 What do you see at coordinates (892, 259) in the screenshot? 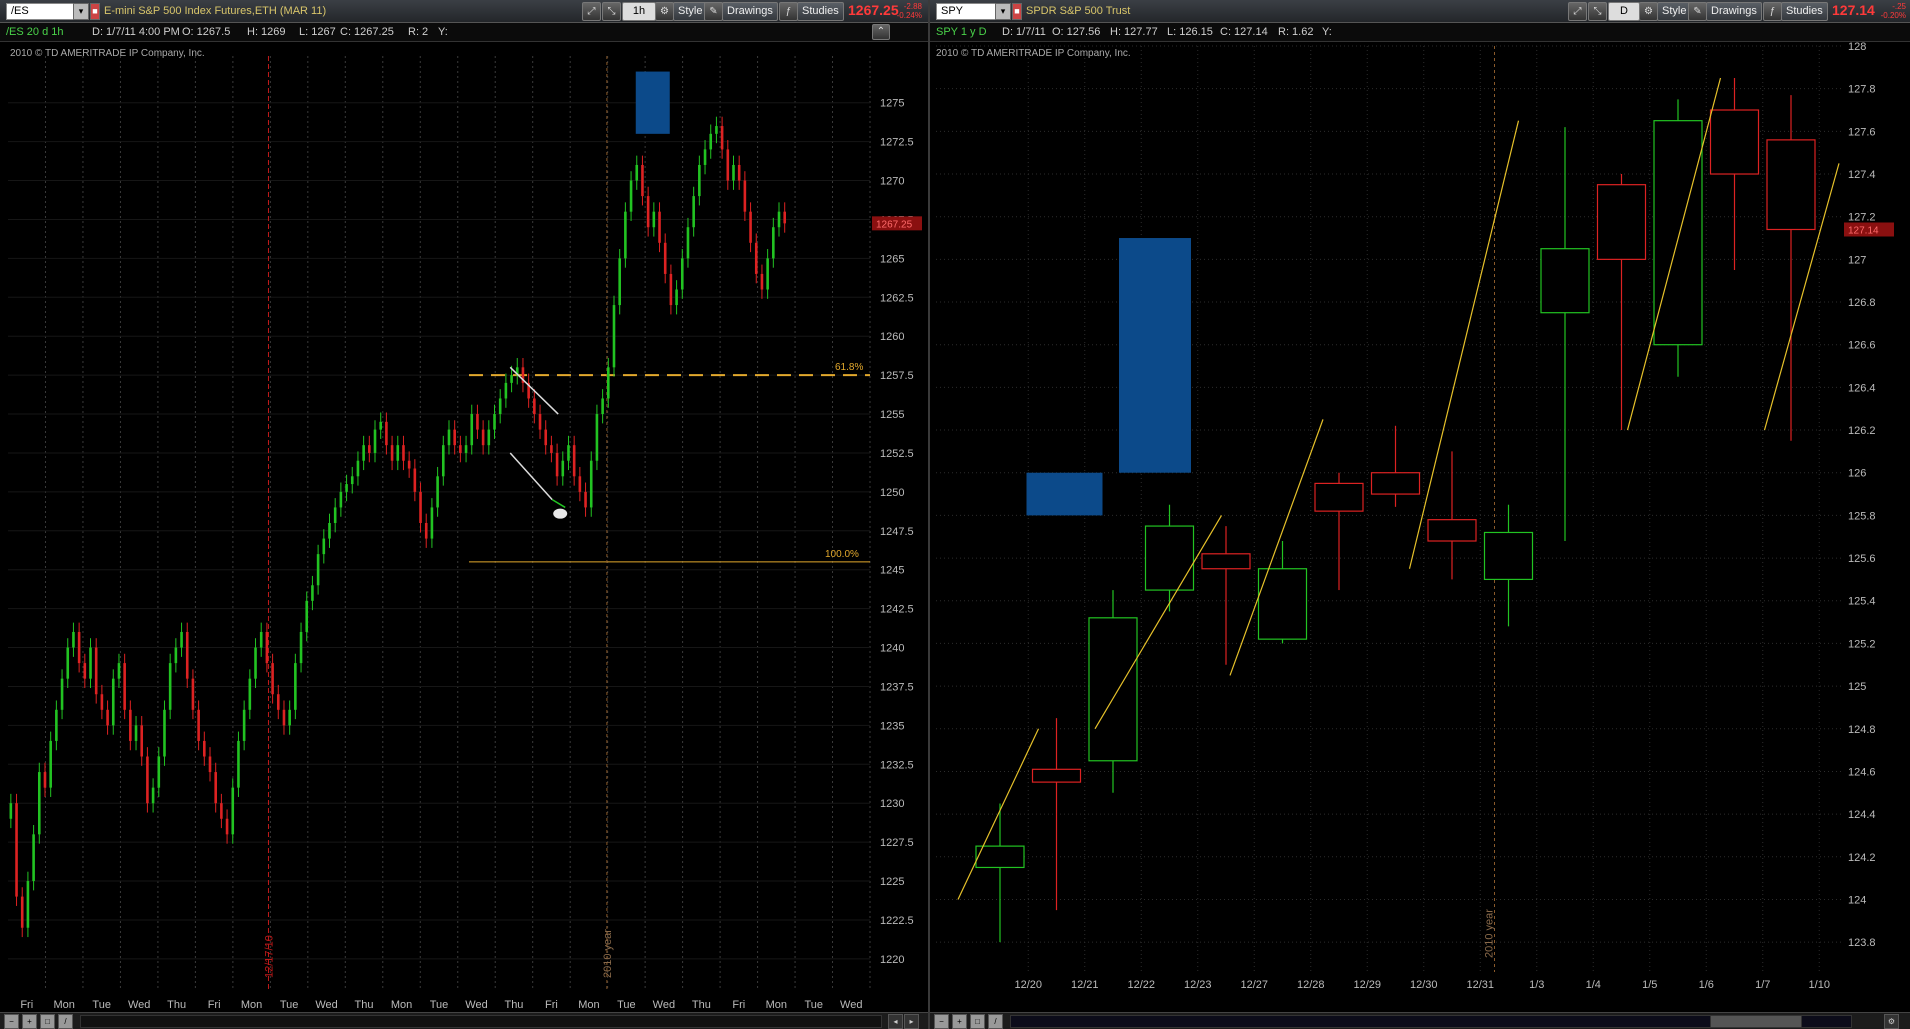
I see `y-tick-label: 1265` at bounding box center [892, 259].